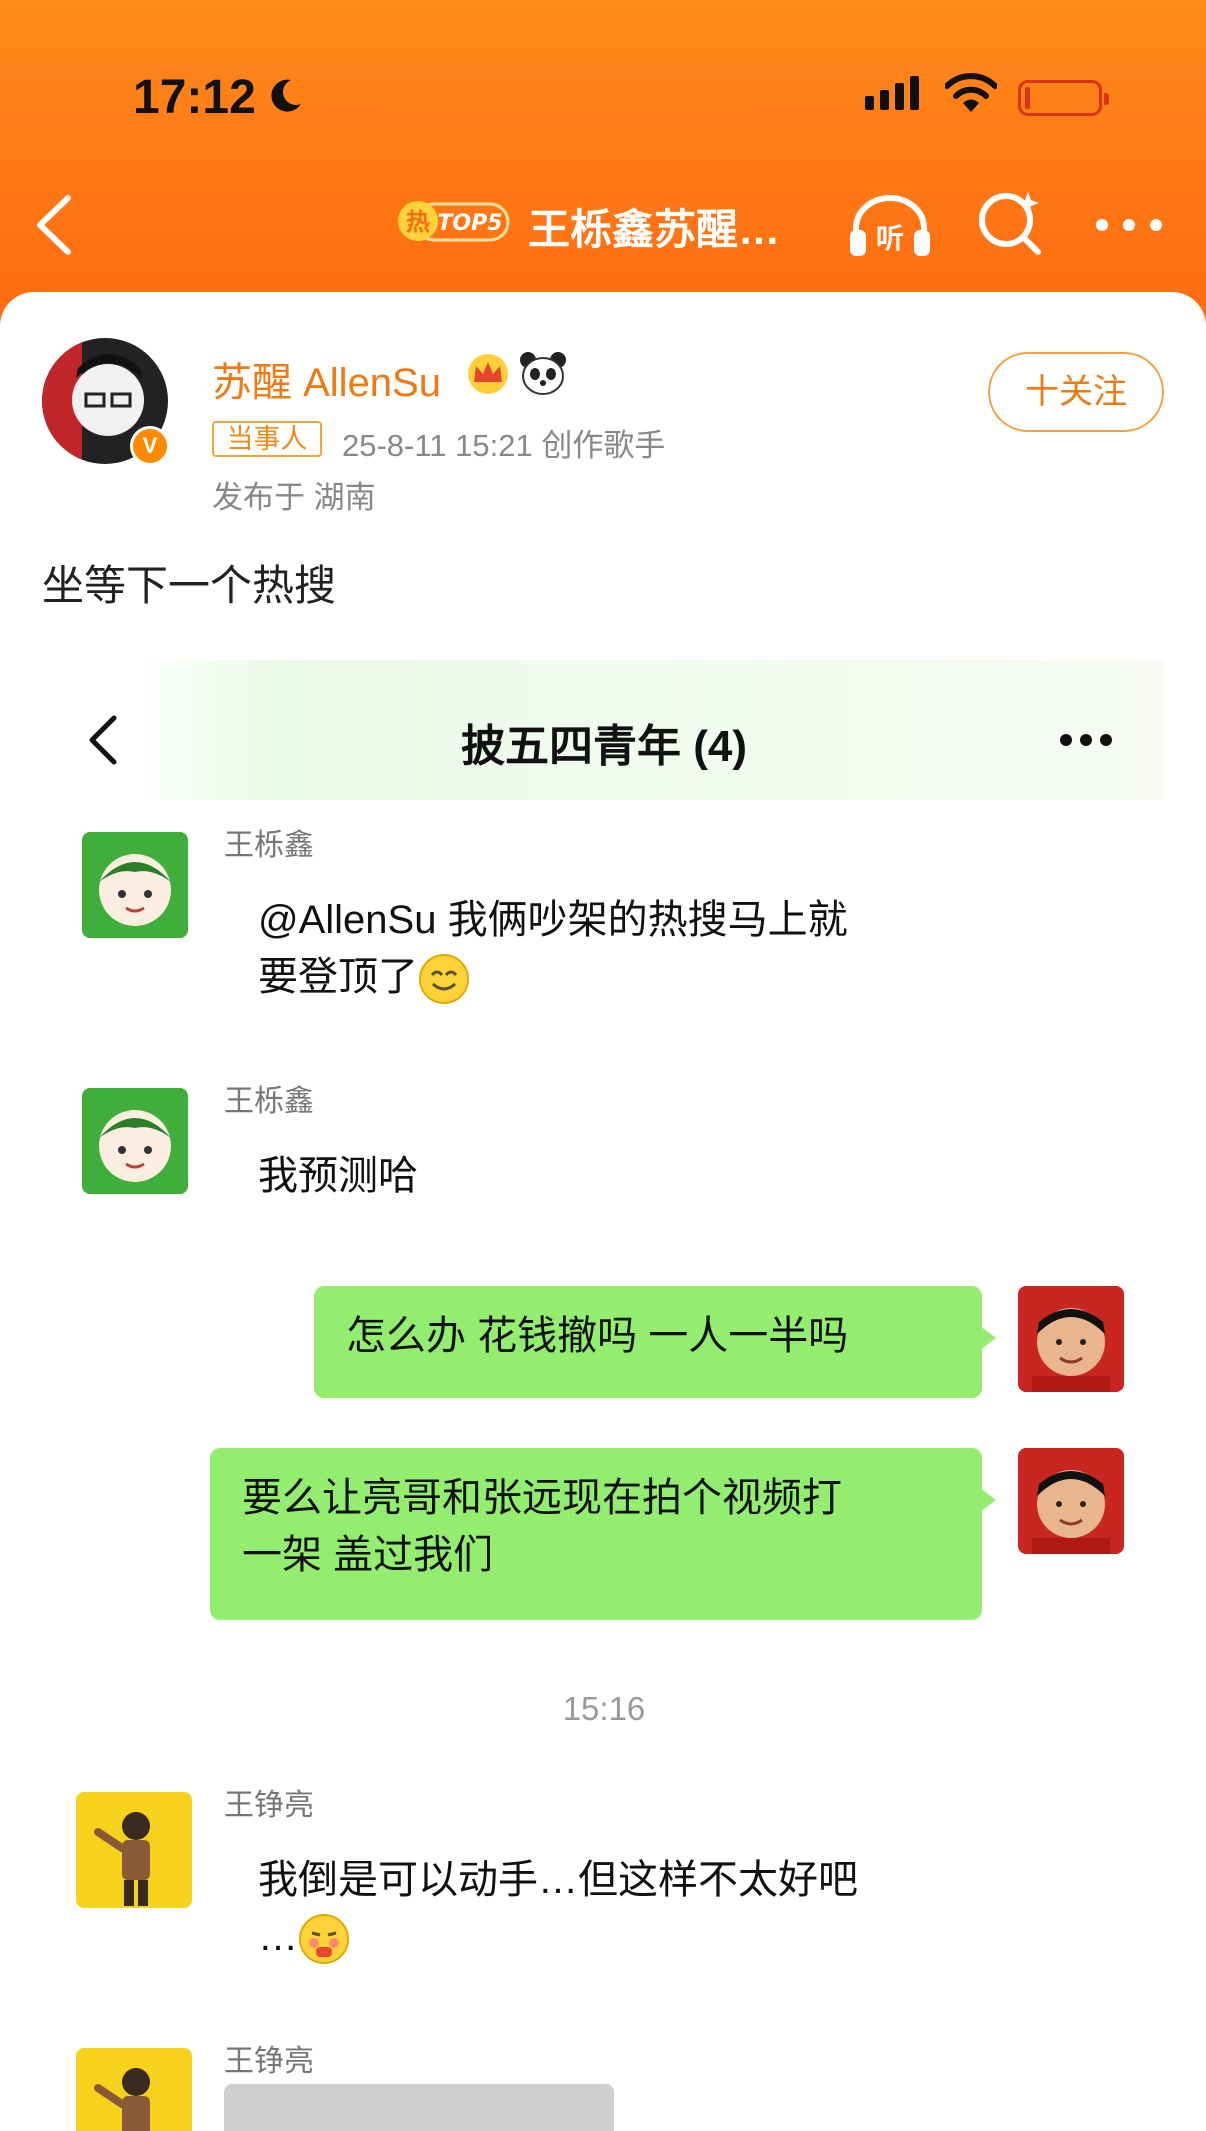  Describe the element at coordinates (504, 445) in the screenshot. I see `post-meta: 25-8-11 15:21 创作歌手` at that location.